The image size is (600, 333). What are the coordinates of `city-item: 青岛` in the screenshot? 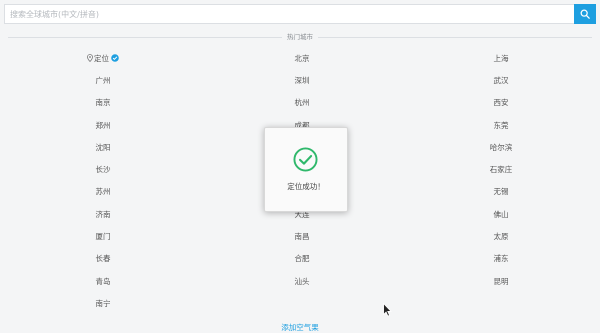 It's located at (106, 281).